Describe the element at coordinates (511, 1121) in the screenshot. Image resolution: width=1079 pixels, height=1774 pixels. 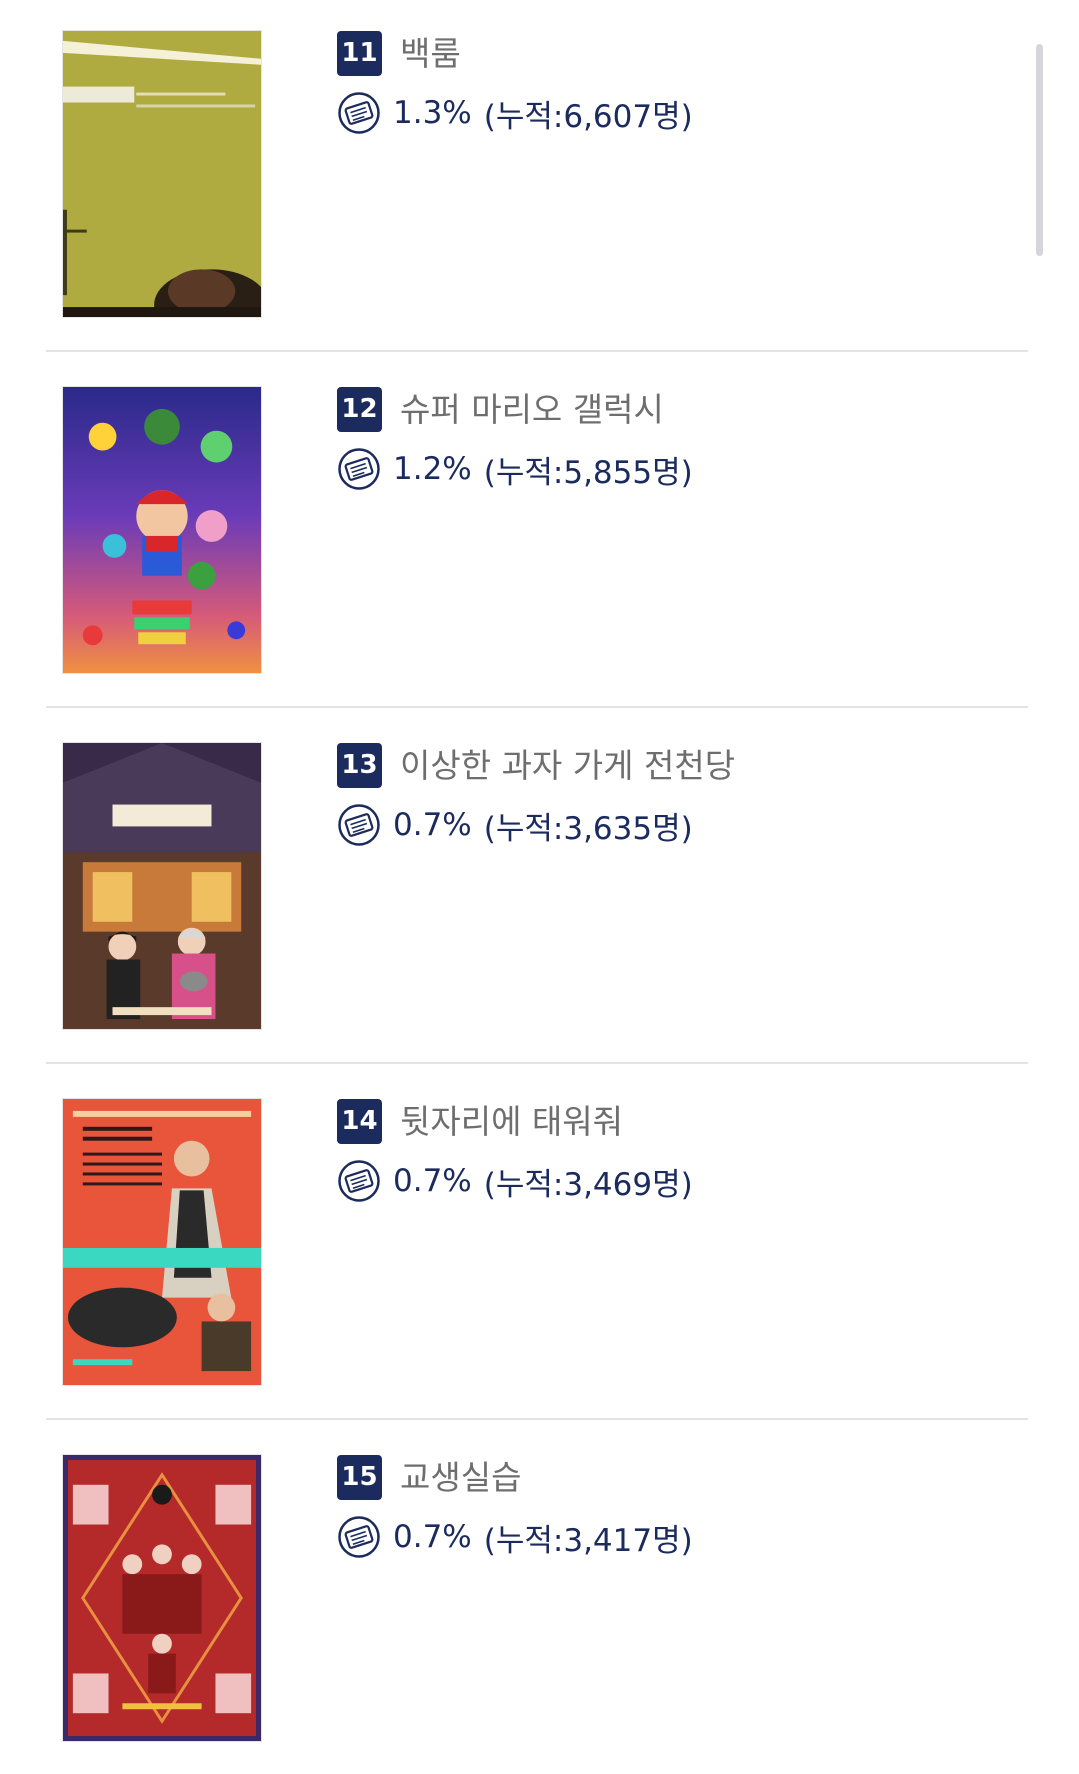
I see `movie-title: 뒷자리에 태워줘` at that location.